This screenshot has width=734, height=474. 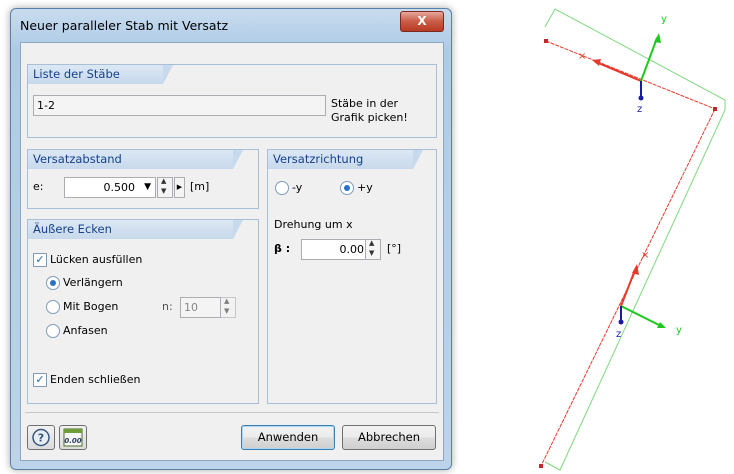 I want to click on beta-label: β :, so click(x=282, y=248).